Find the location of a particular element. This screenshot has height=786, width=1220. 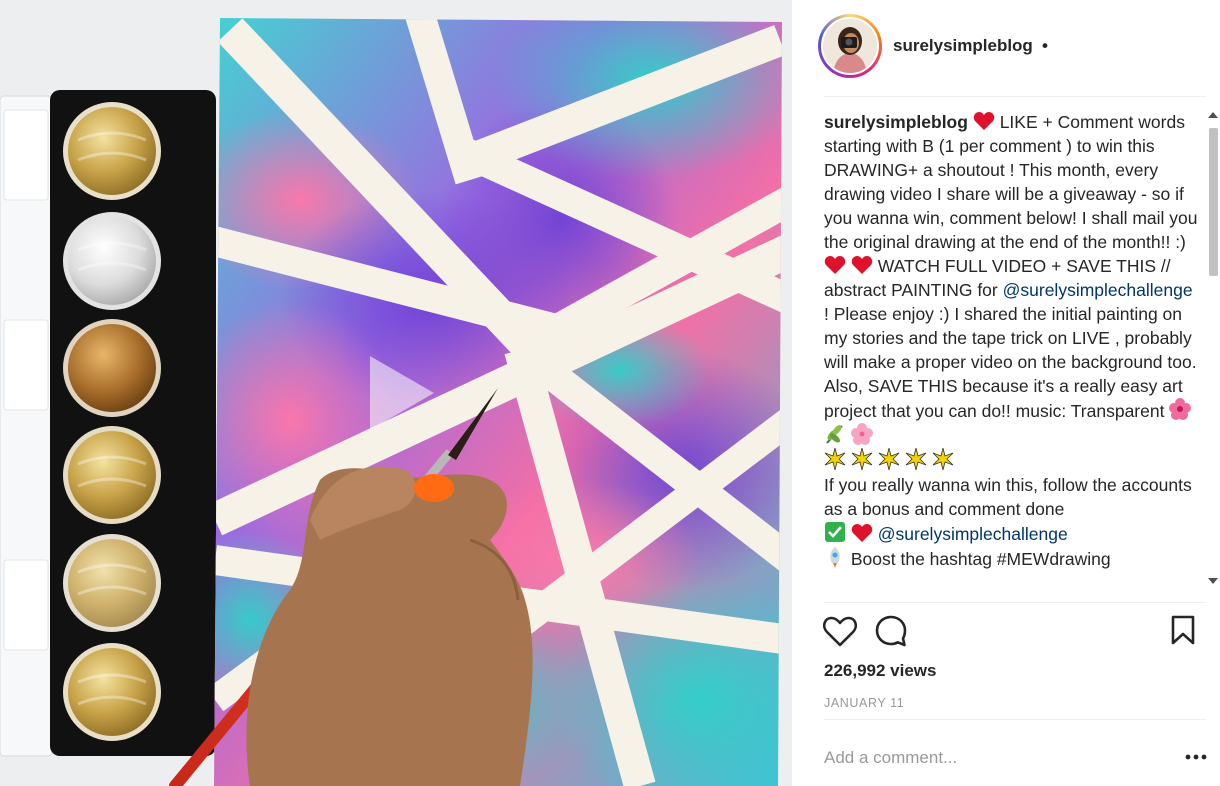

scroll-down-arrow-icon is located at coordinates (1213, 581).